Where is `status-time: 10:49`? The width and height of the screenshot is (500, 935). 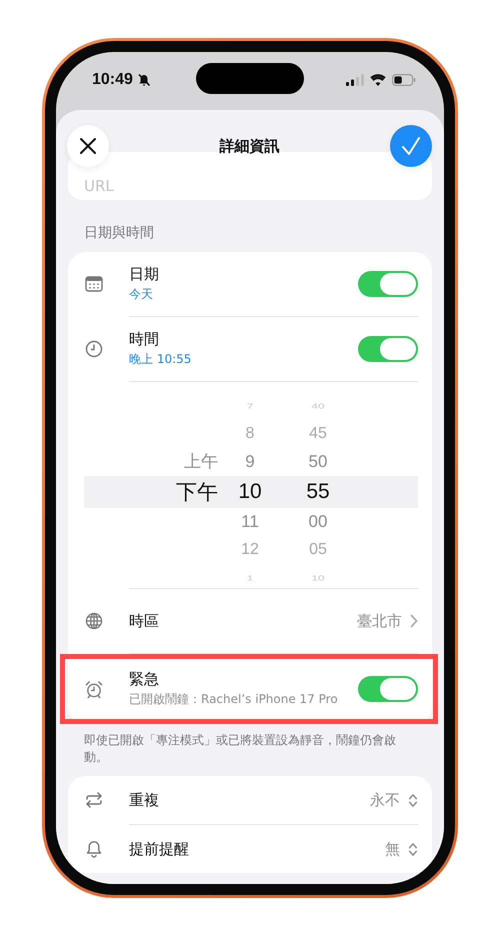 status-time: 10:49 is located at coordinates (112, 80).